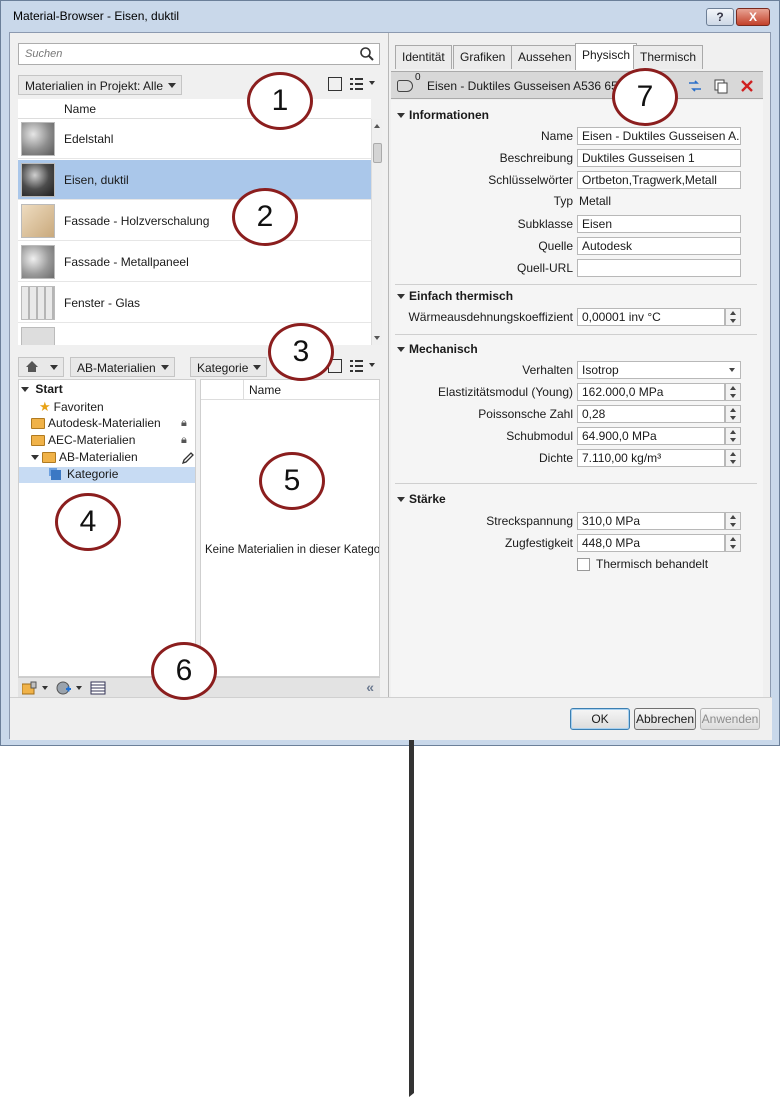 The width and height of the screenshot is (780, 1097). I want to click on tree-item-label: Autodesk-Materialien, so click(104, 423).